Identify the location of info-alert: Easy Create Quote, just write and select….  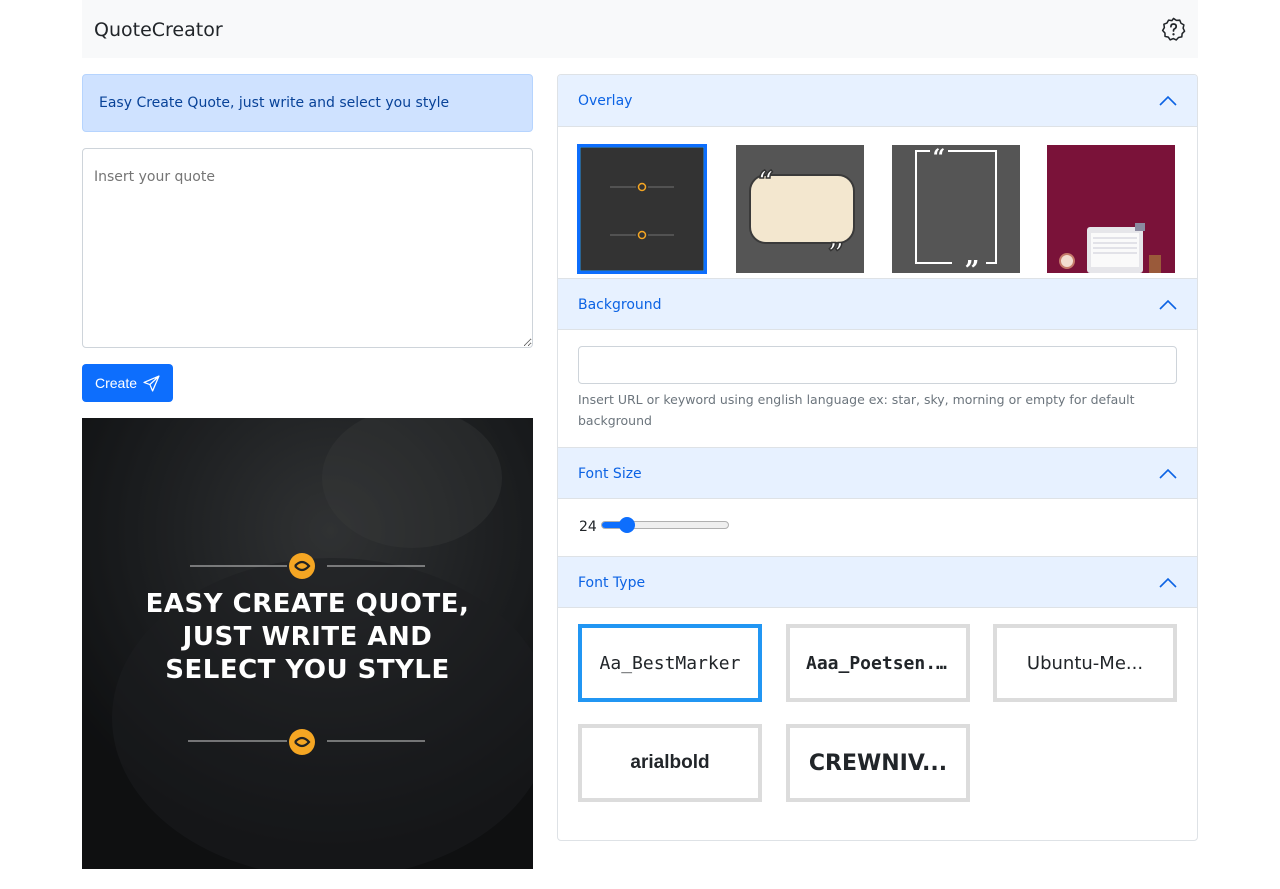
(307, 103).